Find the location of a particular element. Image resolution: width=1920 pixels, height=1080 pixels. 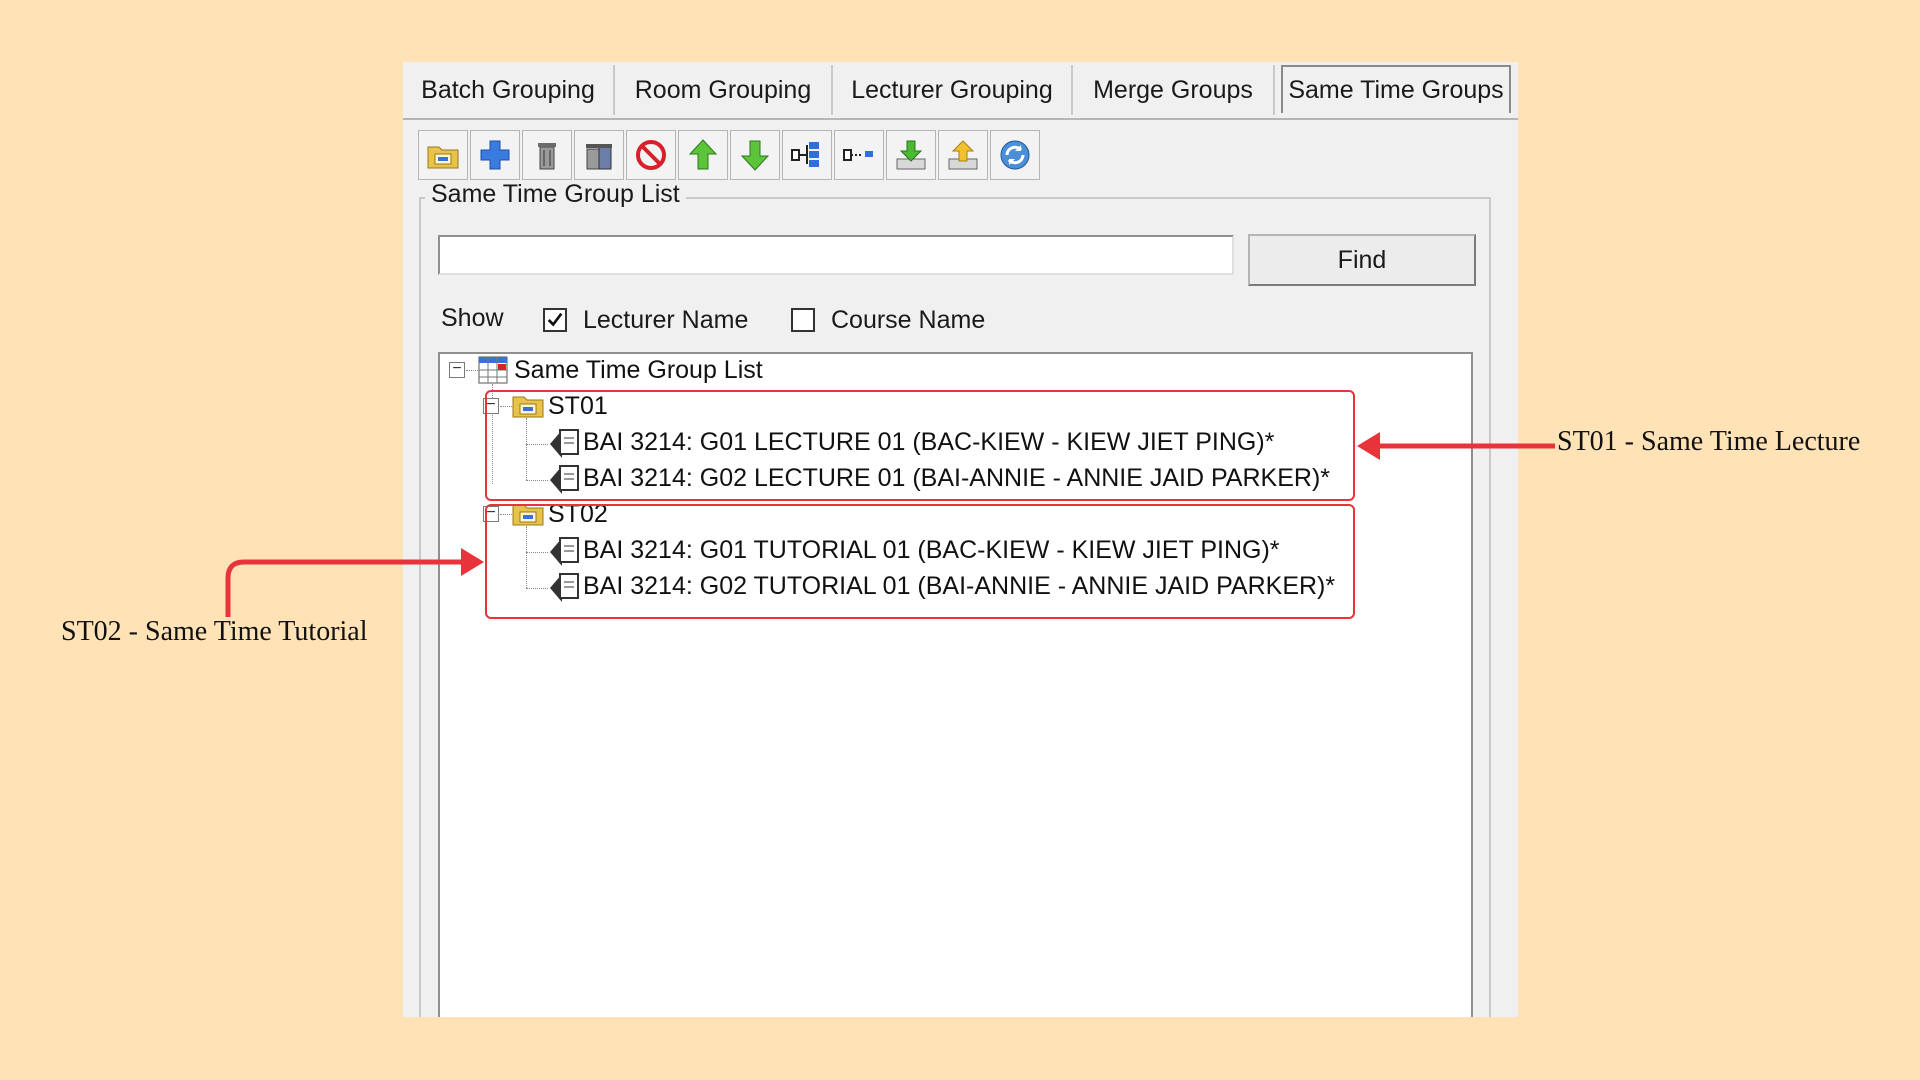

tab-lecturer-grouping: Lecturer Grouping is located at coordinates (953, 90).